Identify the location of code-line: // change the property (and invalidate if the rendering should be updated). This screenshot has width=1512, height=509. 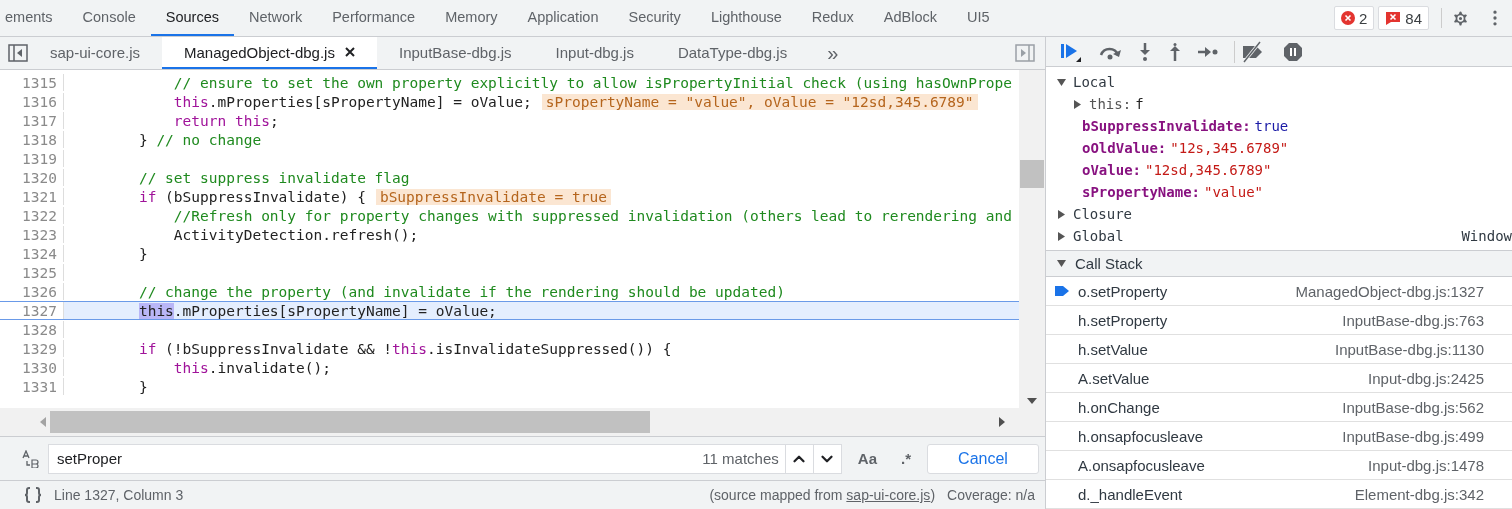
(461, 291).